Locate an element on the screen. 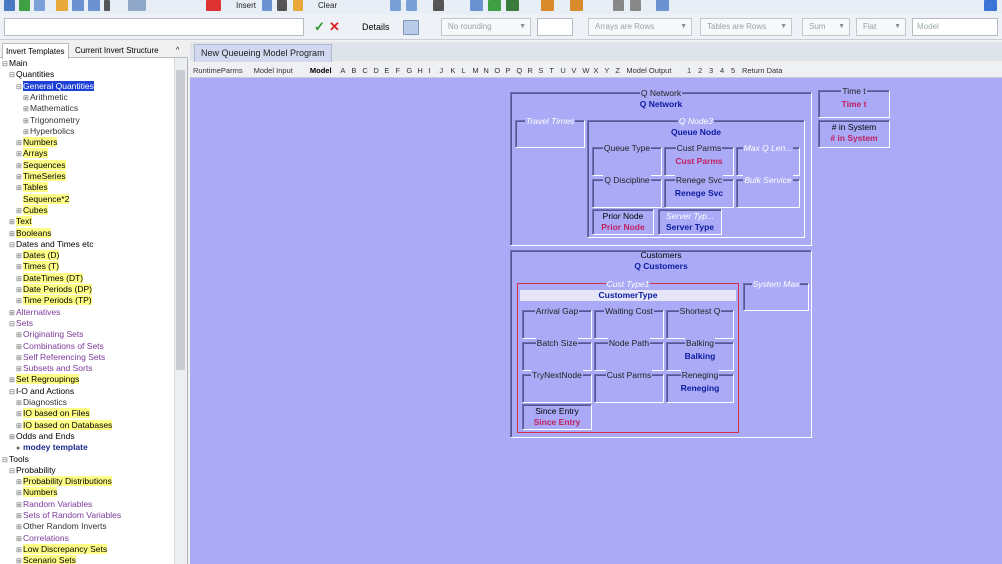  sheet-tab: O is located at coordinates (497, 70).